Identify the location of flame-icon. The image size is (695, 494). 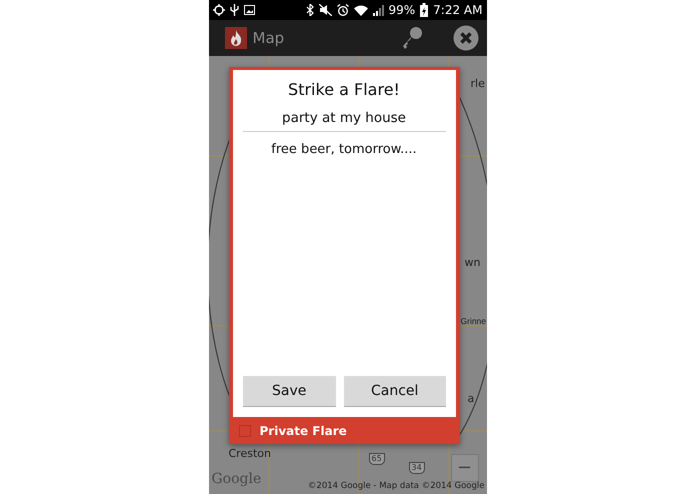
(235, 38).